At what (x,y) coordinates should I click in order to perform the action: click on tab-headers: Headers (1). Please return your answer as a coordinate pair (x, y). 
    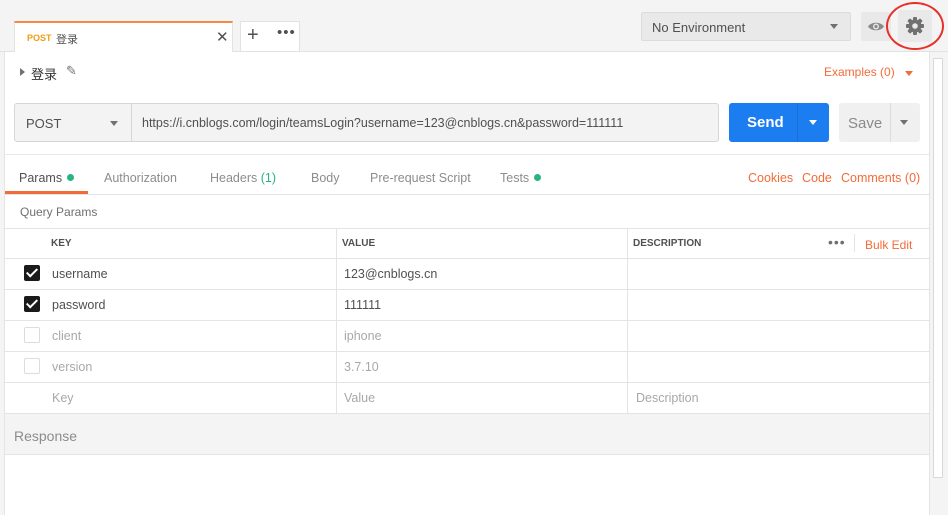
    Looking at the image, I should click on (243, 178).